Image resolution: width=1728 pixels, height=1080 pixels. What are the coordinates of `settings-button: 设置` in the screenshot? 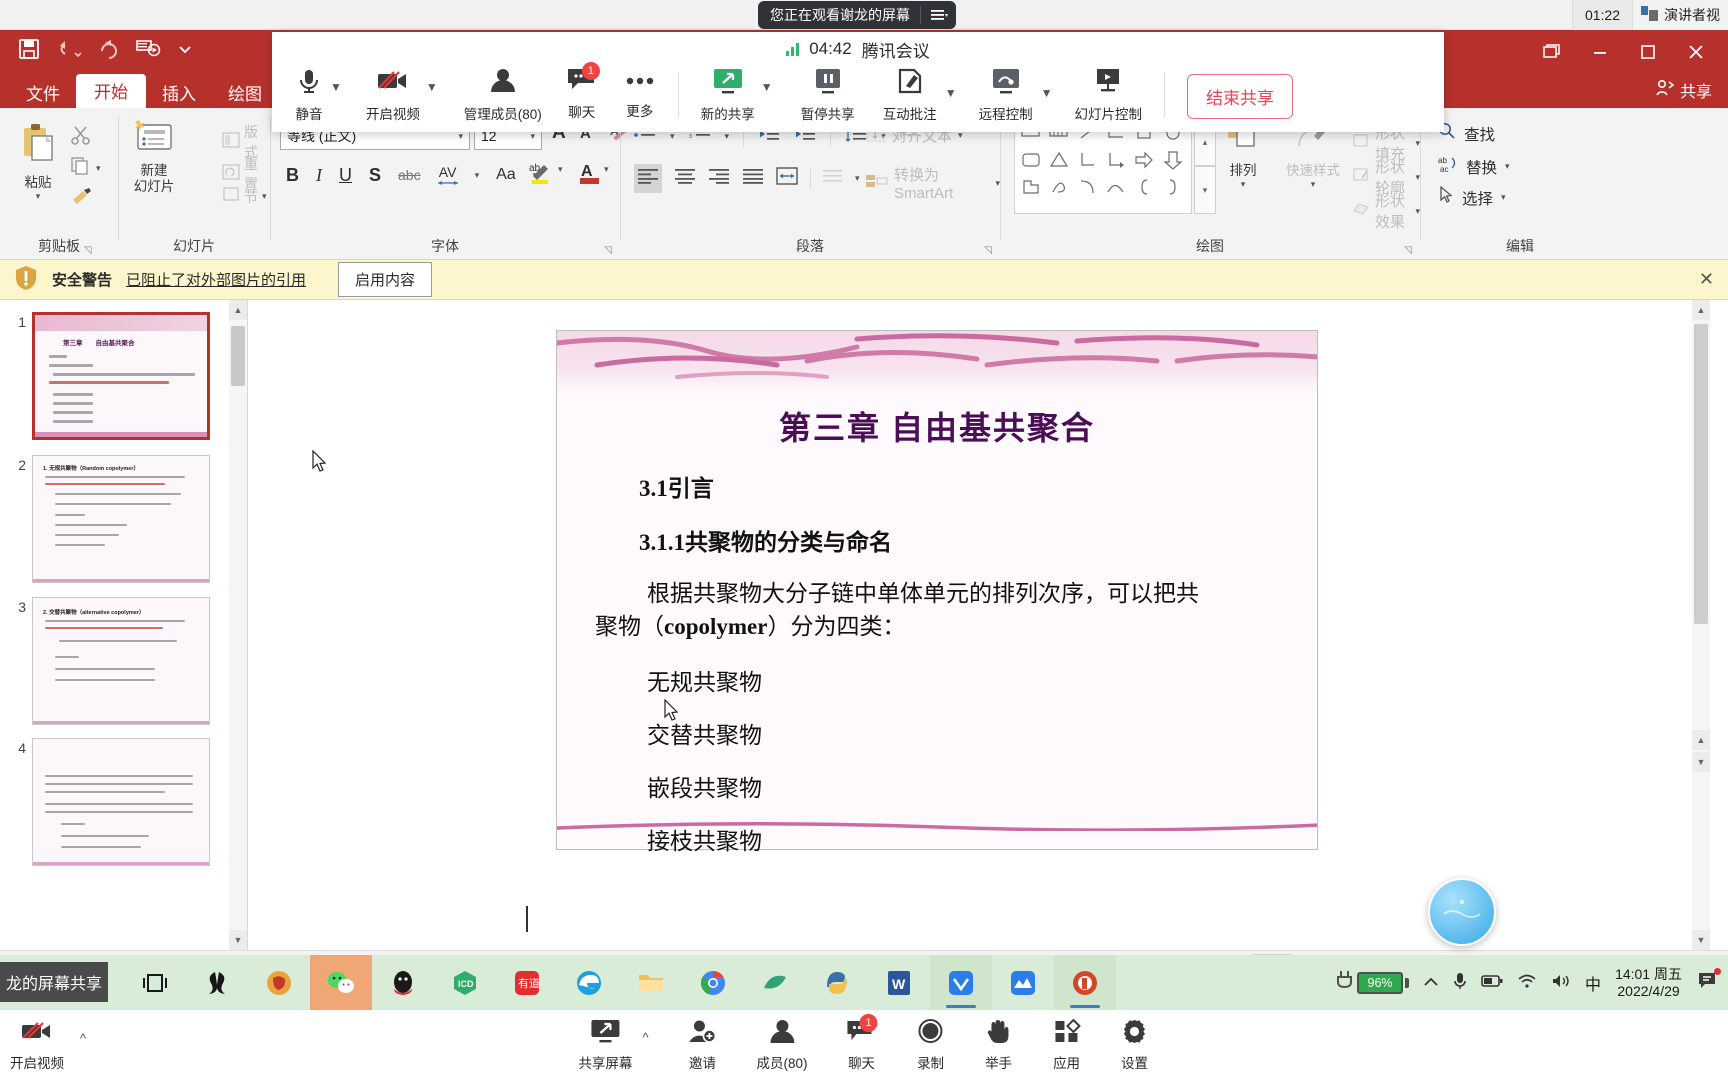 It's located at (1135, 1045).